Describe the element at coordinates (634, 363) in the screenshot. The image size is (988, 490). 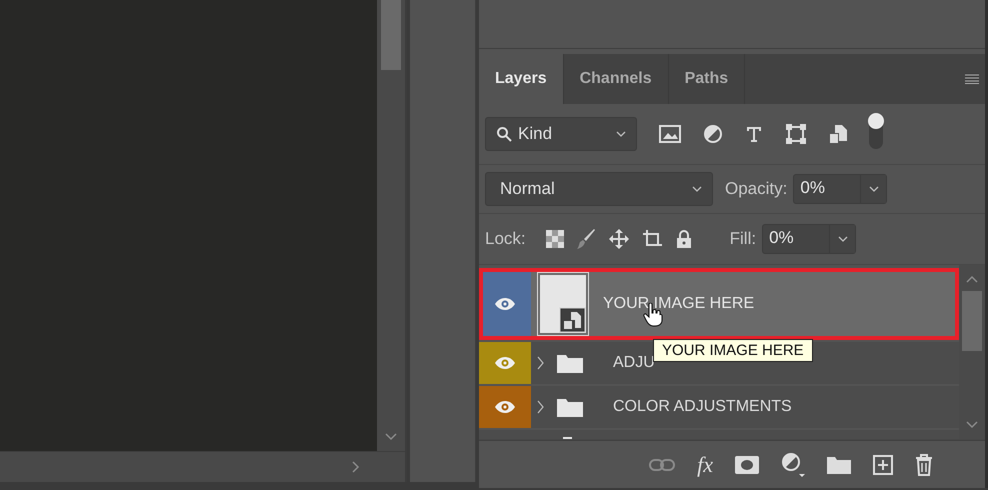
I see `layer-name: ADJU` at that location.